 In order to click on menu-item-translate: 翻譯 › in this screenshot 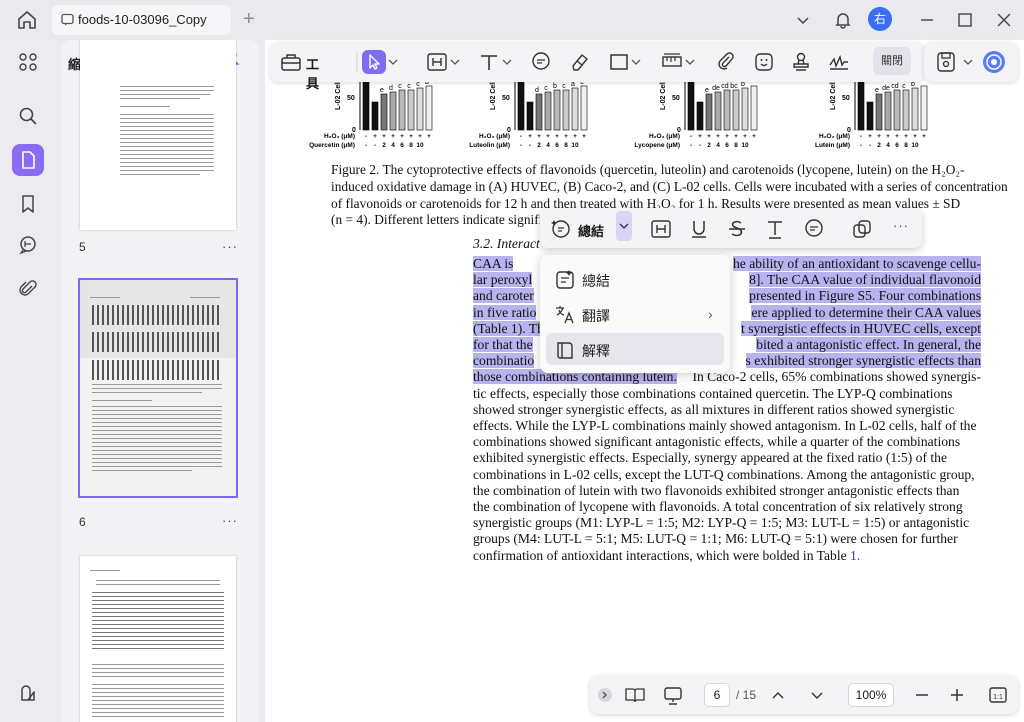, I will do `click(635, 314)`.